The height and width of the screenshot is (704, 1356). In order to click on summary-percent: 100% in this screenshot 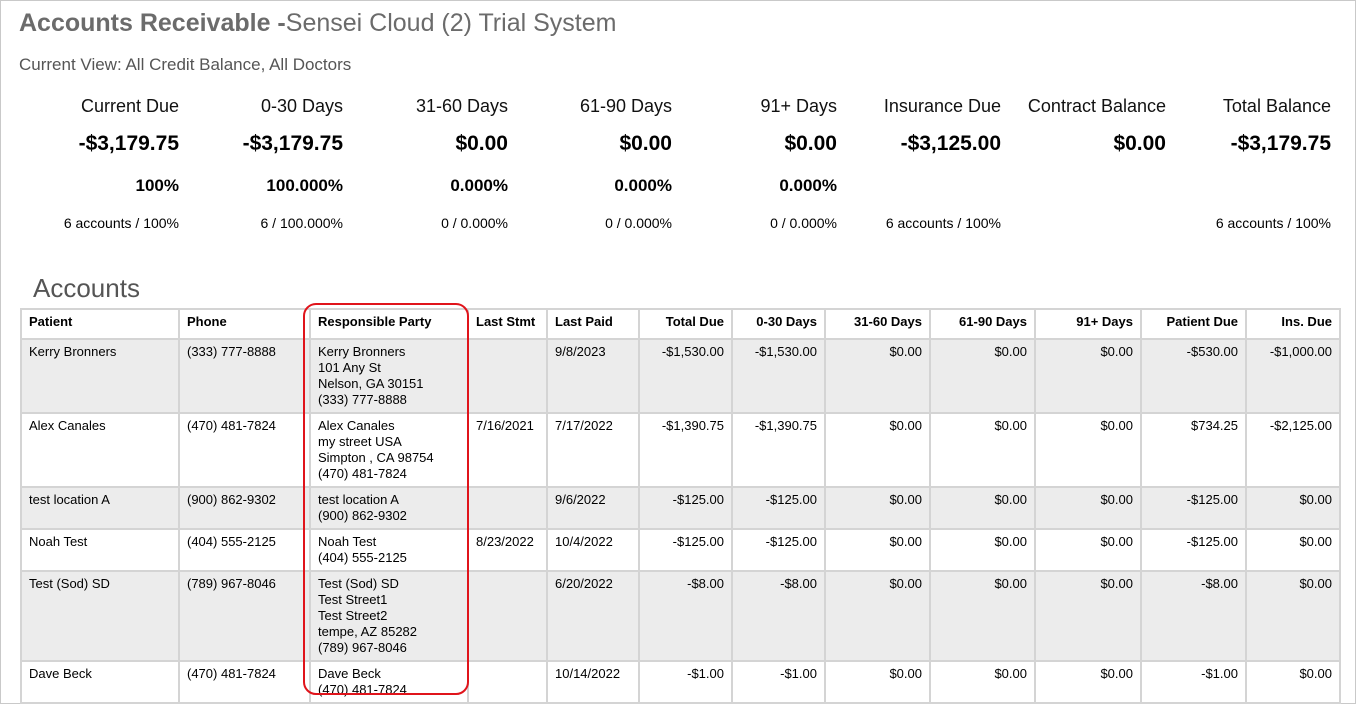, I will do `click(157, 185)`.